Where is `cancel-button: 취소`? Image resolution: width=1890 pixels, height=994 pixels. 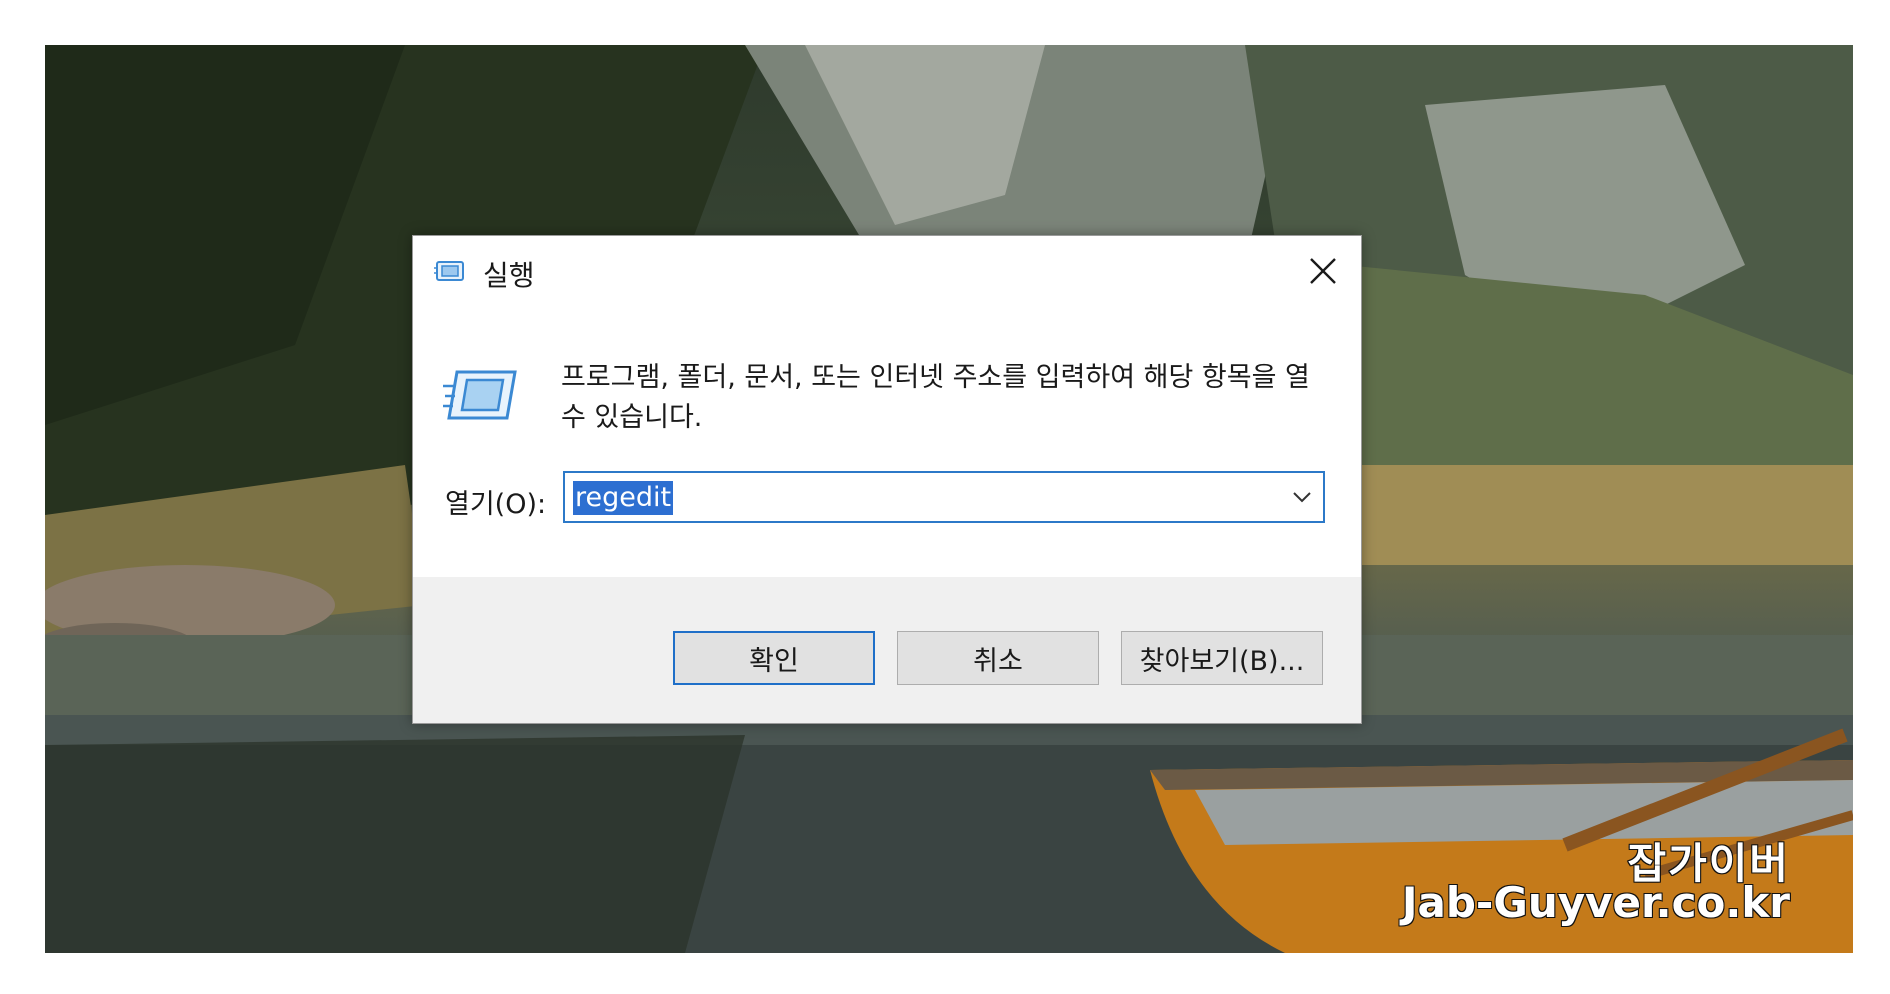
cancel-button: 취소 is located at coordinates (998, 658).